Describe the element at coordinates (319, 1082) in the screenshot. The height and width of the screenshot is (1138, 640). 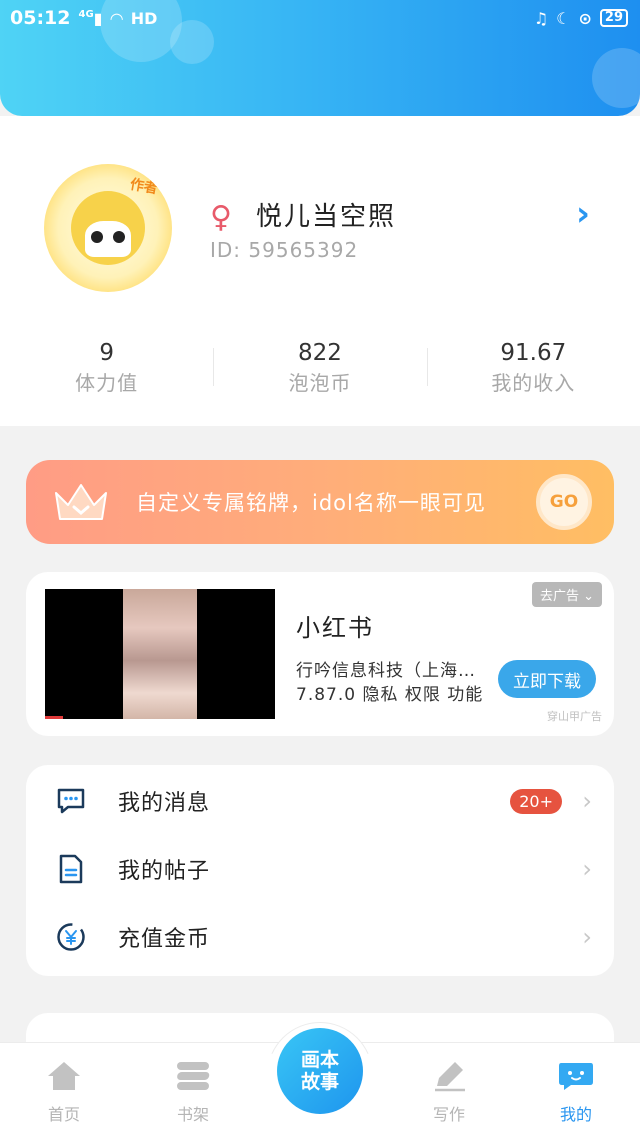
I see `nav-center-label: 故事` at that location.